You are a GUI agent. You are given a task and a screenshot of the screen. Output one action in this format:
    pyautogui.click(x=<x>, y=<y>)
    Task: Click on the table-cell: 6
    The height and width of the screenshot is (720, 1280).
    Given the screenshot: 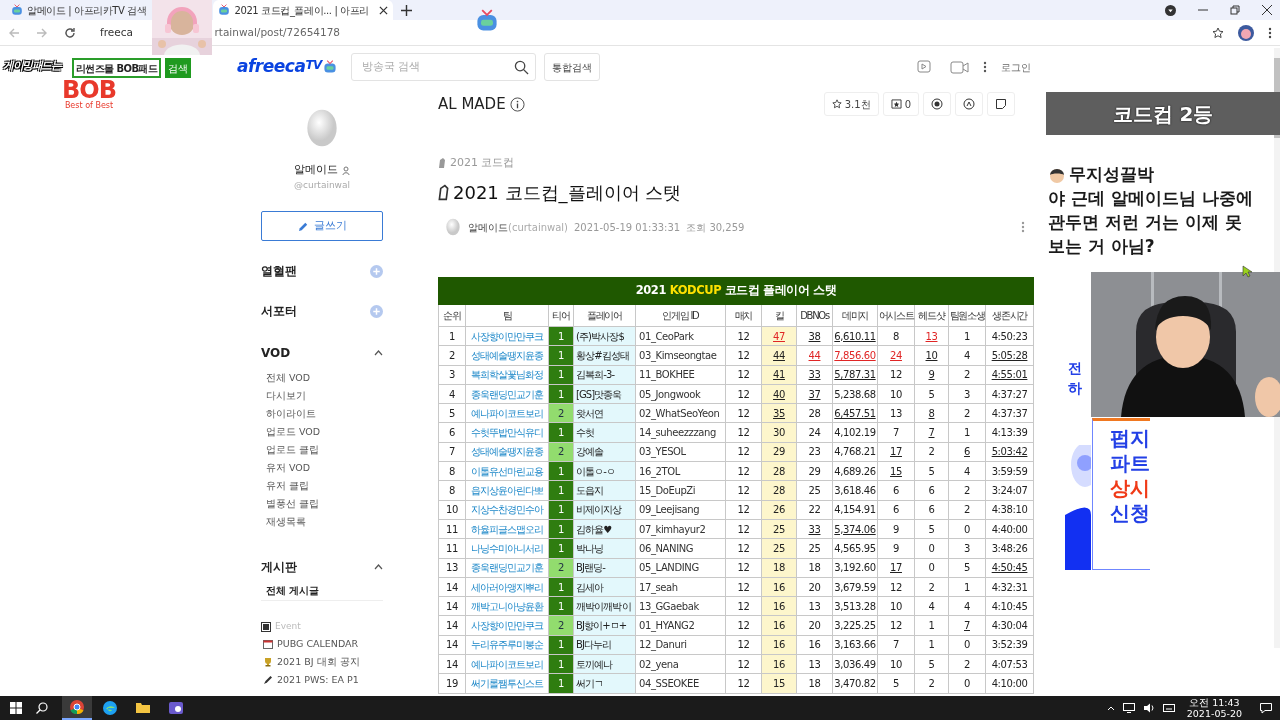 What is the action you would take?
    pyautogui.click(x=452, y=433)
    